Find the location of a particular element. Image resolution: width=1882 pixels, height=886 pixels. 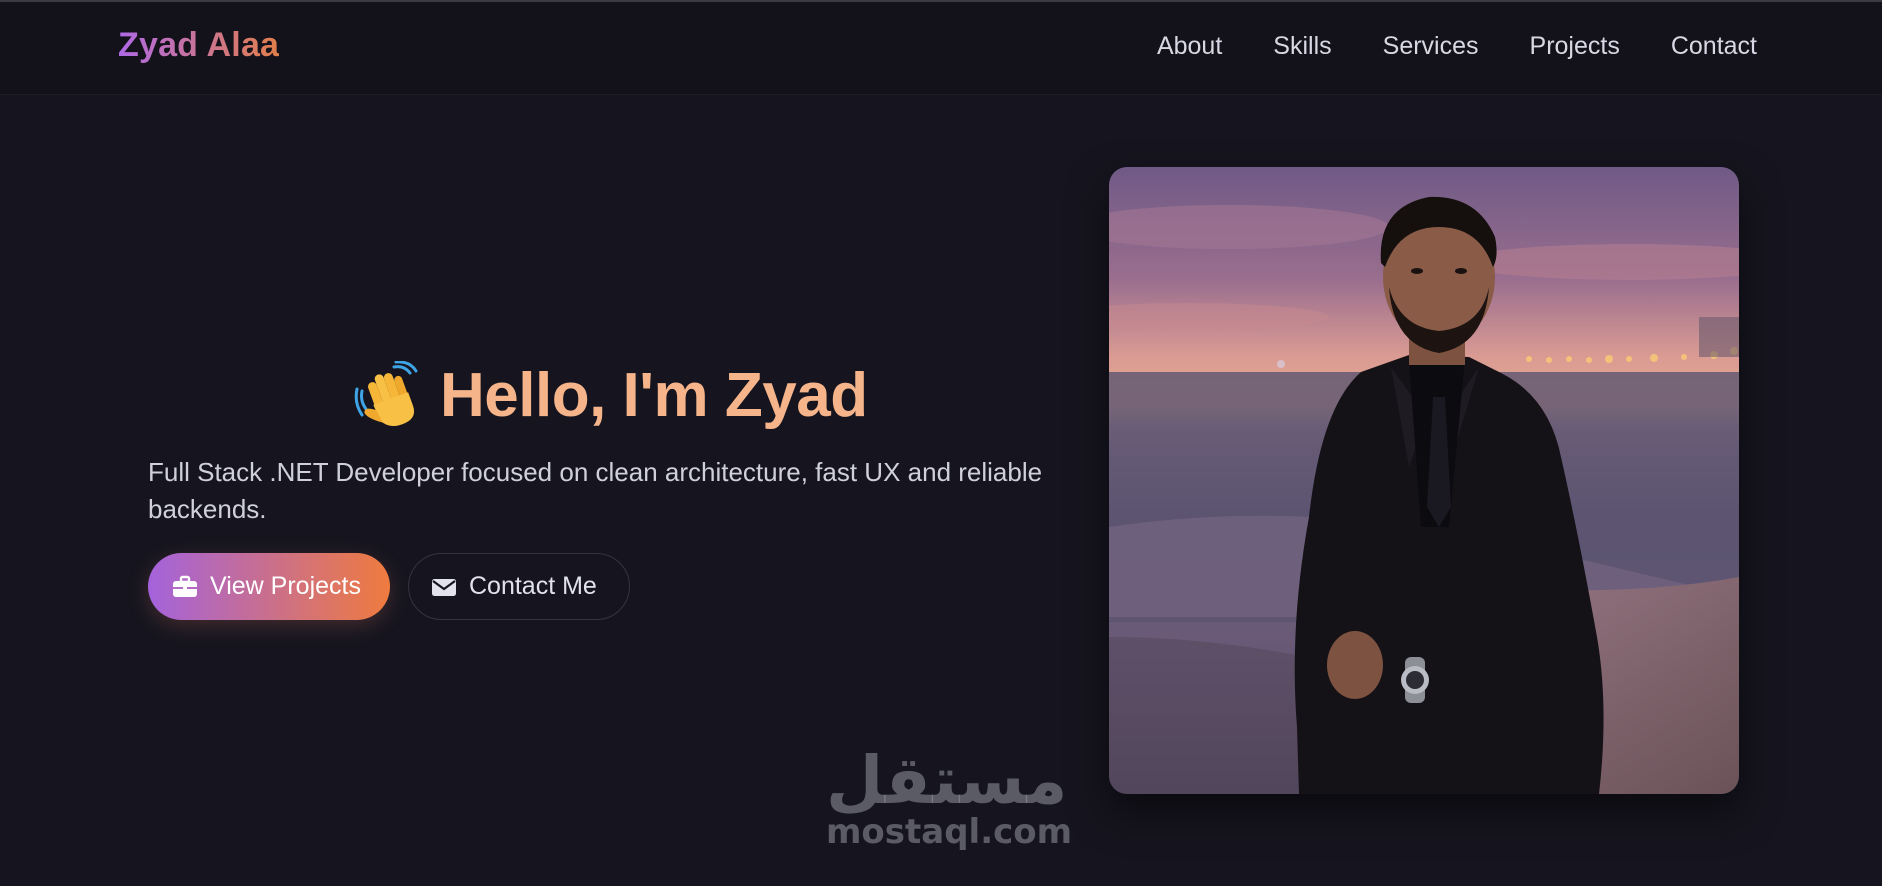

nav-item-services: Services is located at coordinates (1431, 46).